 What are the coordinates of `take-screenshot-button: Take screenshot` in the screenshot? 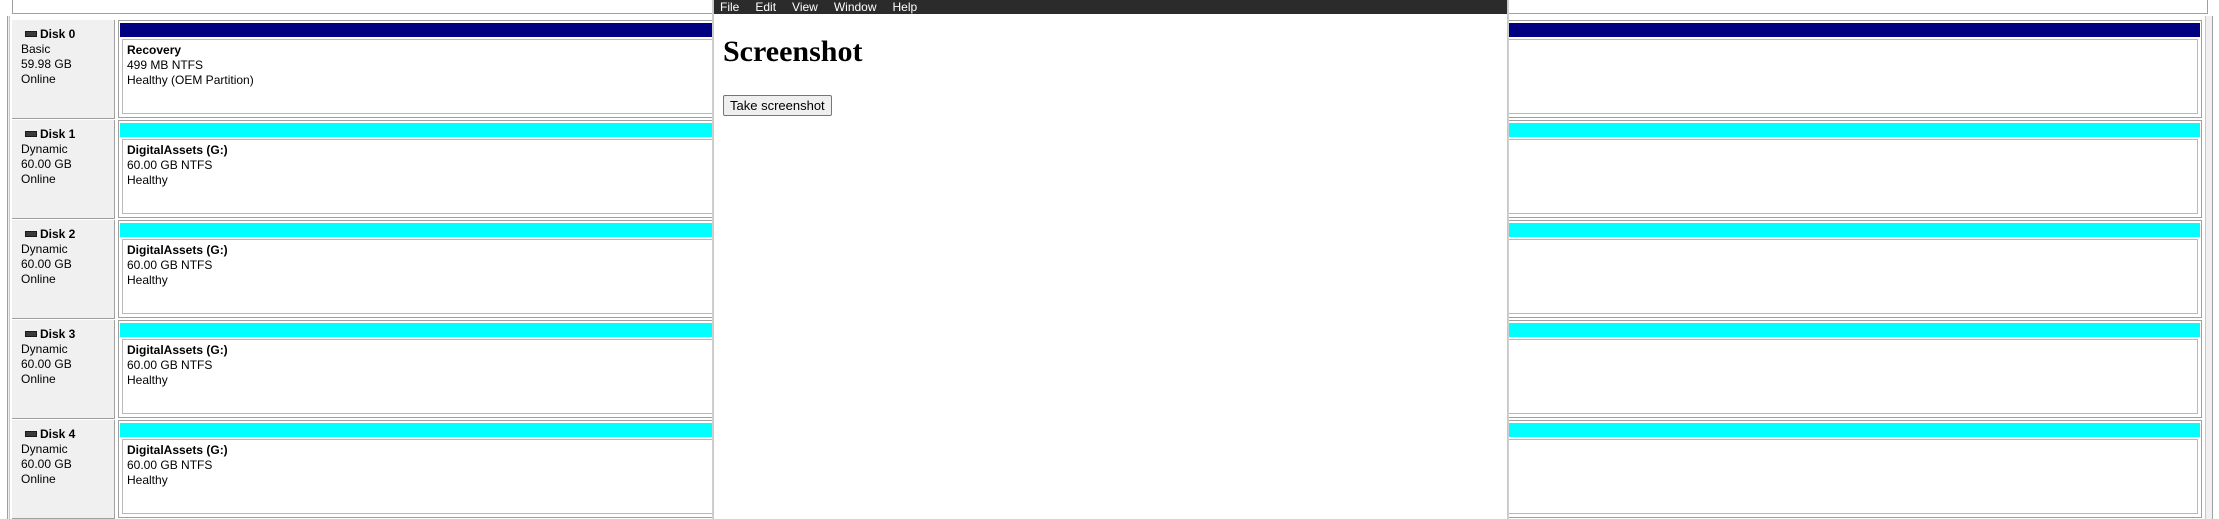 It's located at (777, 105).